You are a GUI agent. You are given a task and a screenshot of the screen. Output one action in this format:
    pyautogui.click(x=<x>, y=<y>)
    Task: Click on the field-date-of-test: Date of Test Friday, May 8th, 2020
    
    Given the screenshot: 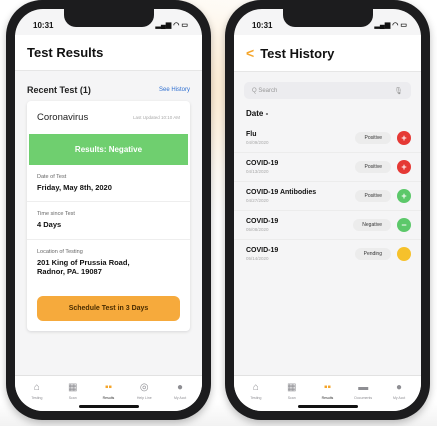 What is the action you would take?
    pyautogui.click(x=108, y=184)
    